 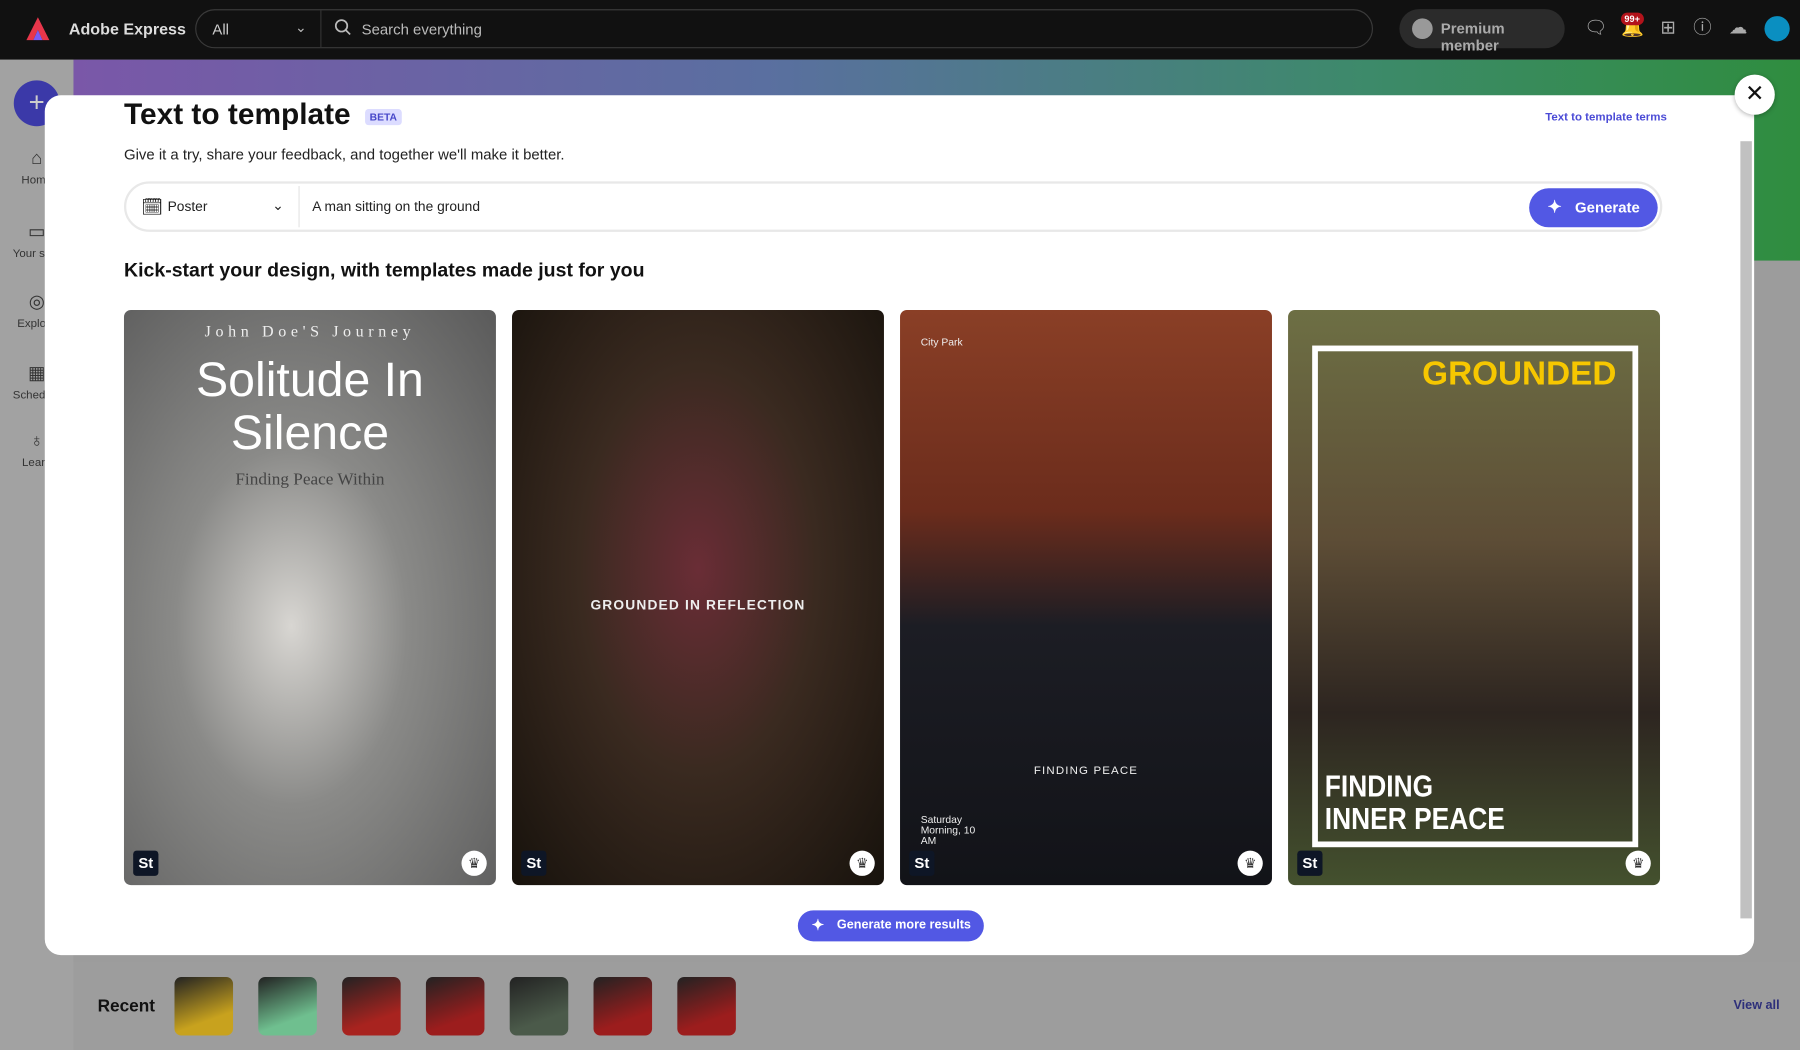 I want to click on view-all-link: View all, so click(x=1756, y=1006).